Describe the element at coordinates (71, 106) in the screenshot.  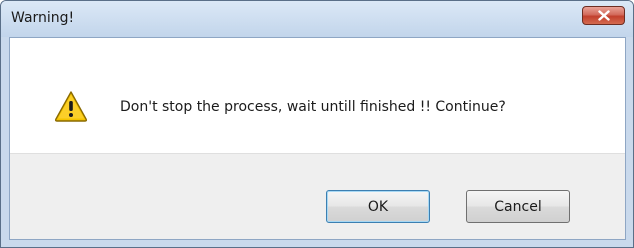
I see `warning-icon` at that location.